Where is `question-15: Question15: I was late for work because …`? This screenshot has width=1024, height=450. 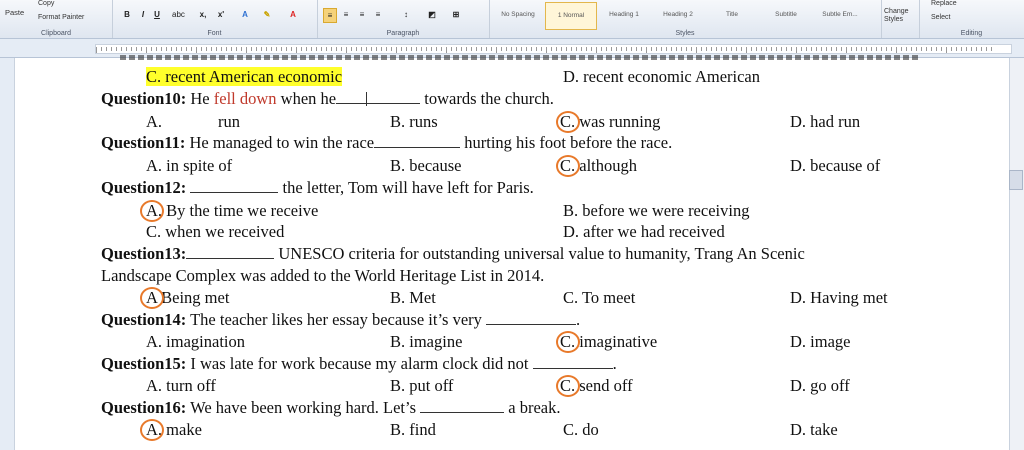 question-15: Question15: I was late for work because … is located at coordinates (359, 363).